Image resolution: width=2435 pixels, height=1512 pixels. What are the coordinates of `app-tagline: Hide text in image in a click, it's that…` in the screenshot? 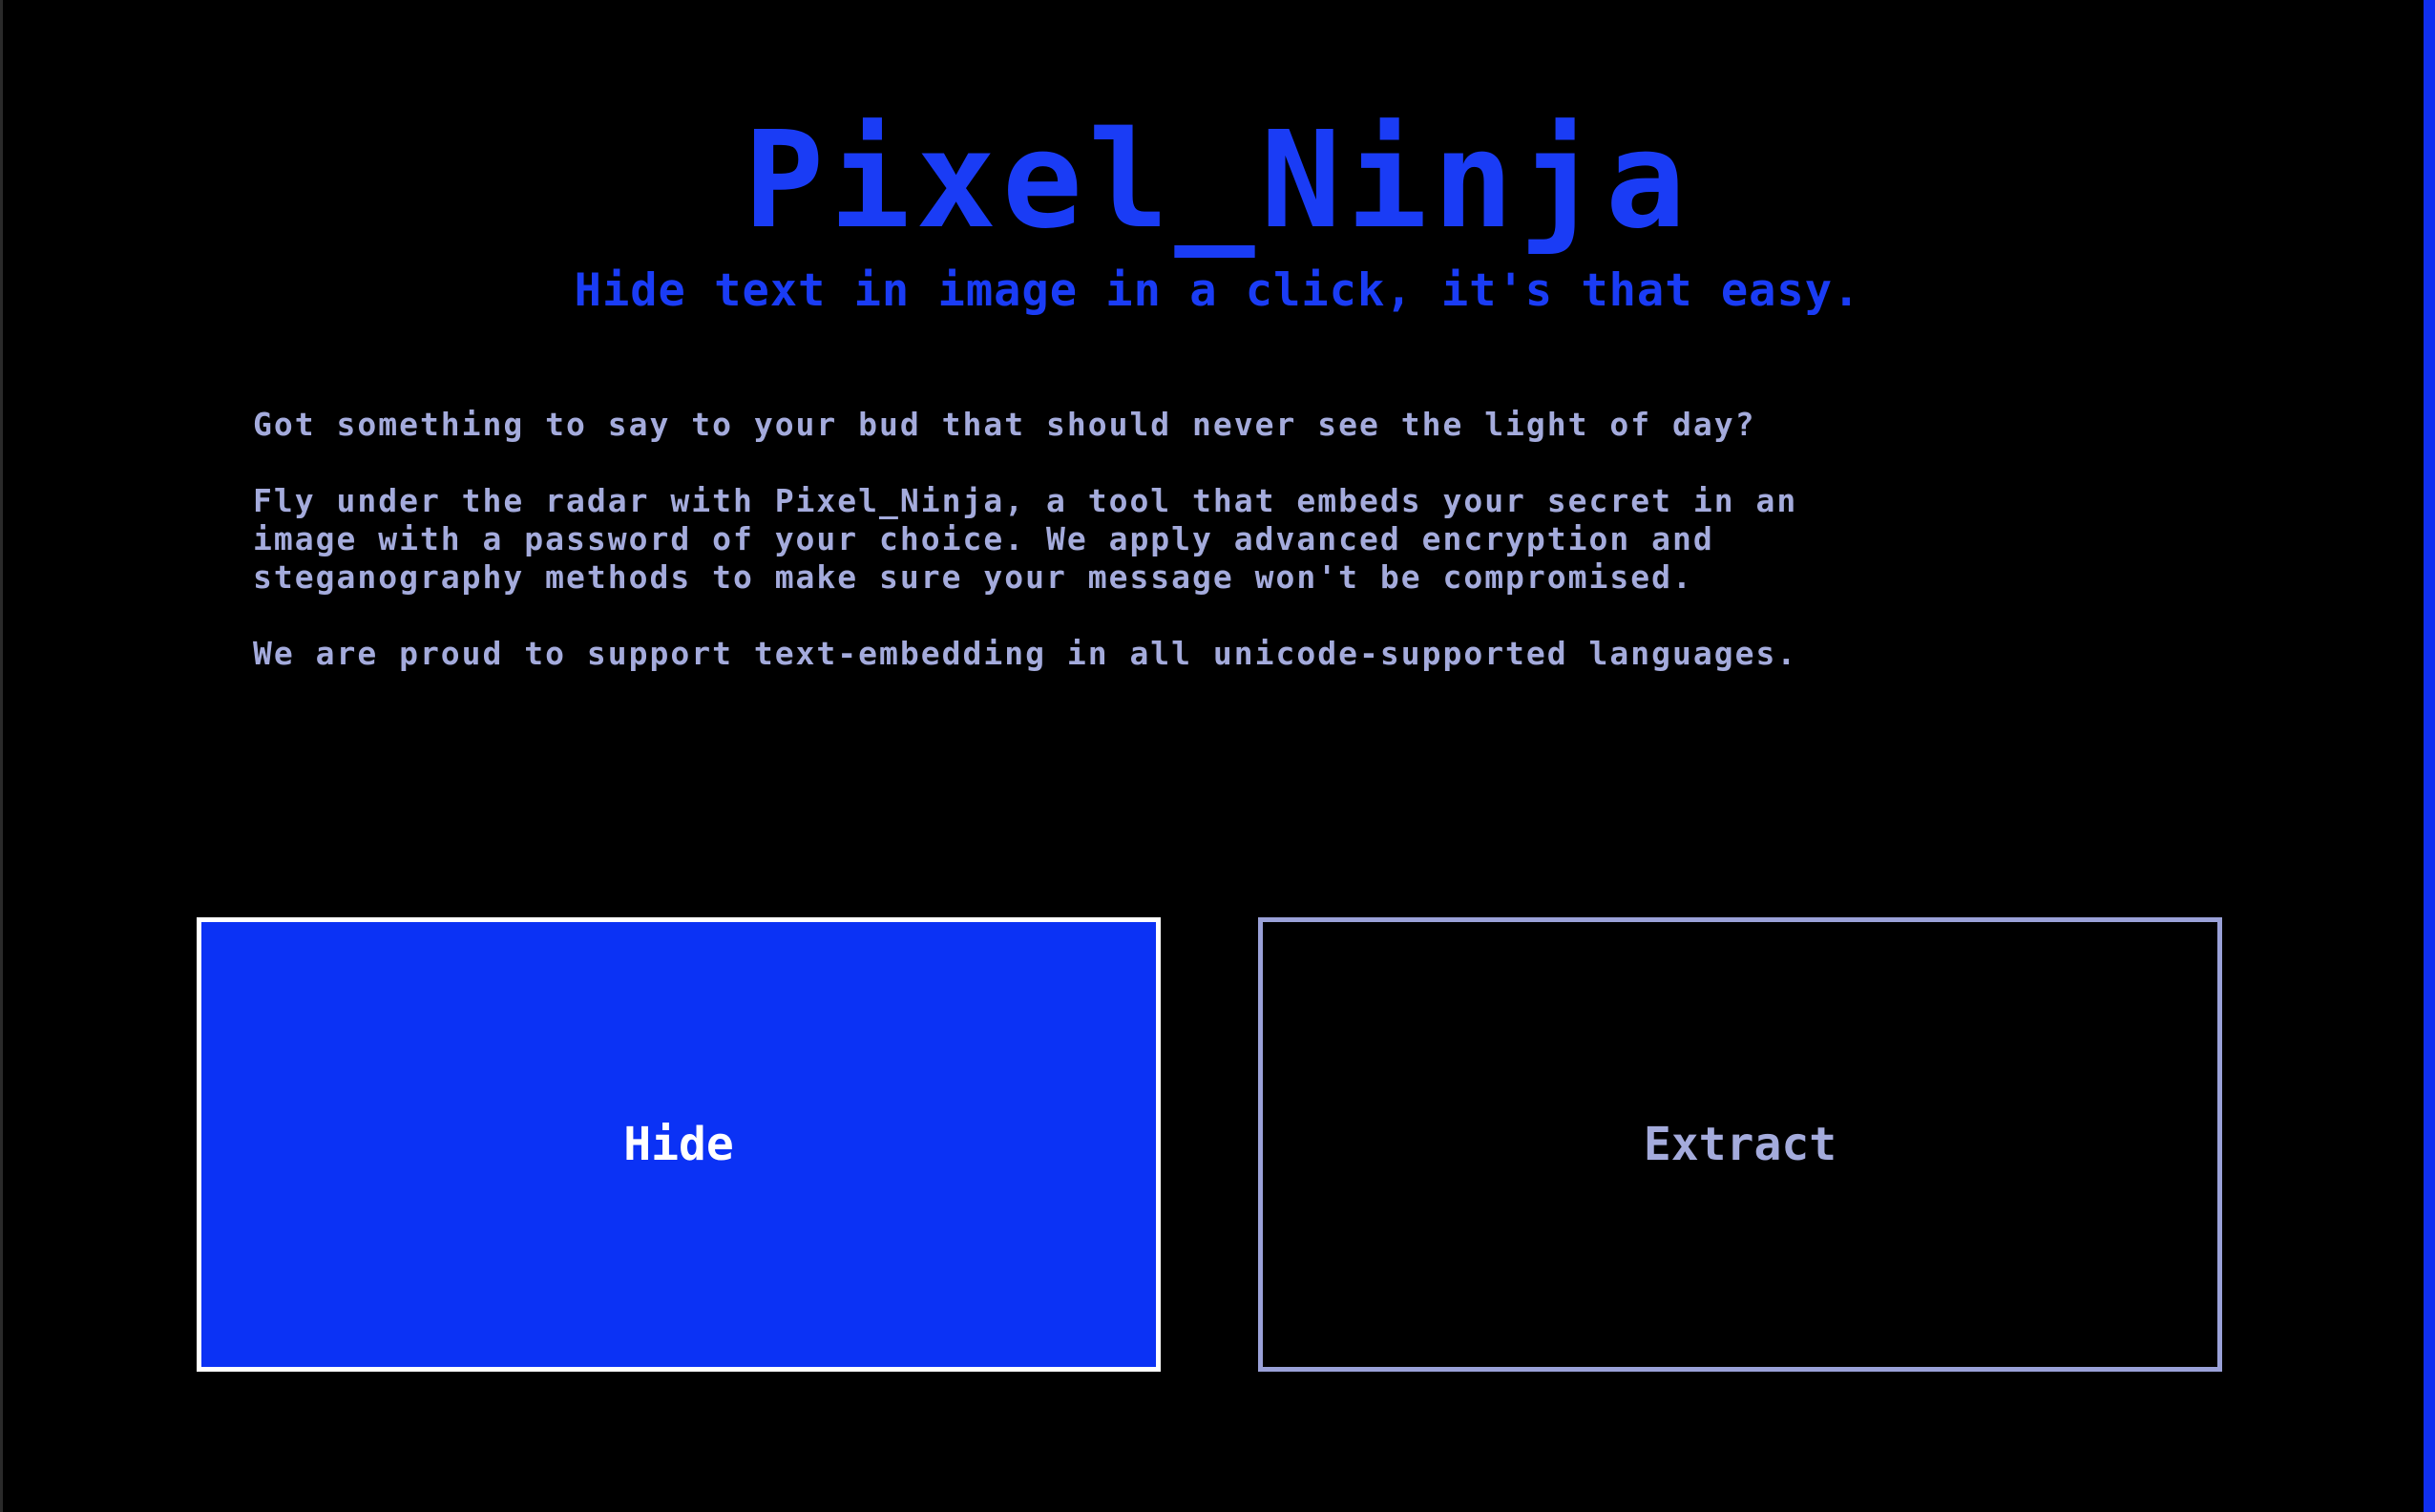 It's located at (1217, 291).